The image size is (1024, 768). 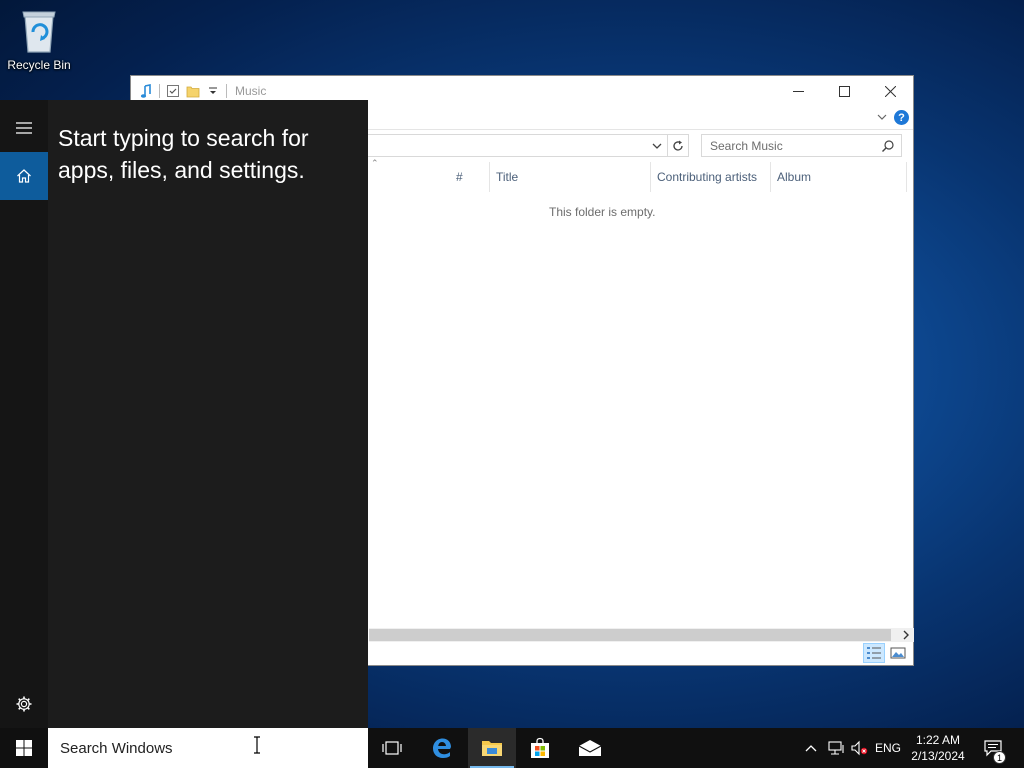 I want to click on chevron-up-icon, so click(x=811, y=748).